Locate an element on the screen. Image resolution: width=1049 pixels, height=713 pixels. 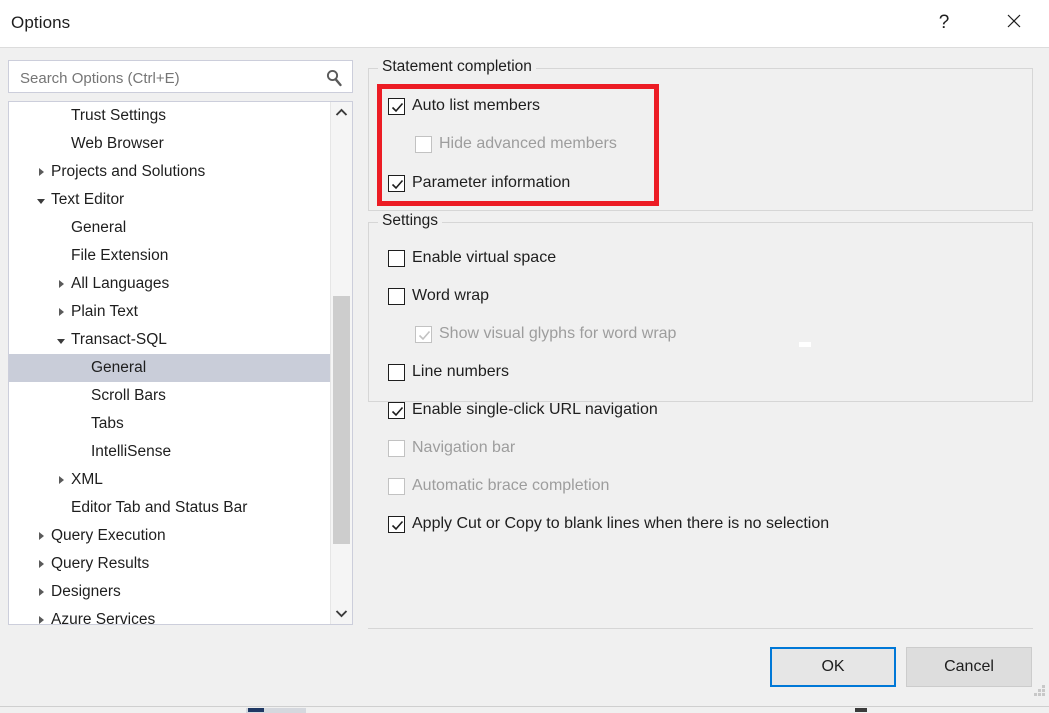
checkbox-label: Show visual glyphs for word wrap is located at coordinates (558, 333).